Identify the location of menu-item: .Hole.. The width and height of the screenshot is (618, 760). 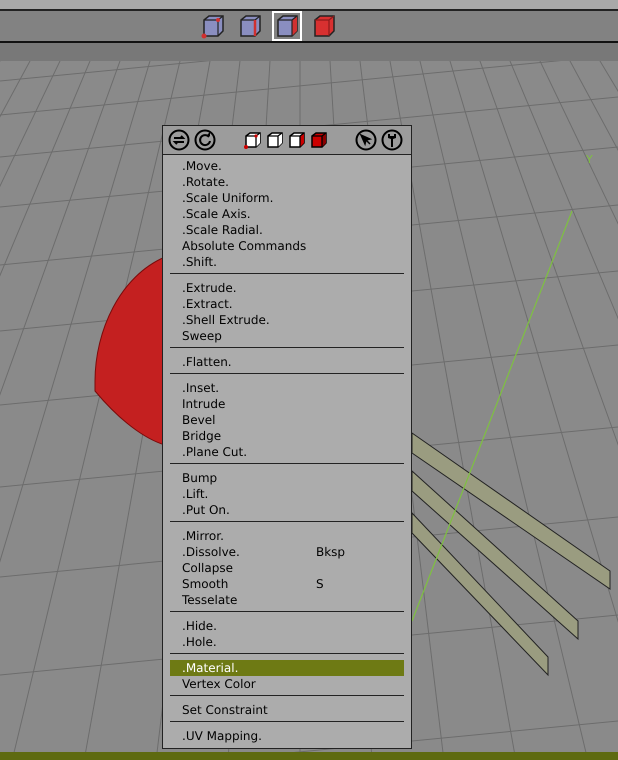
(287, 642).